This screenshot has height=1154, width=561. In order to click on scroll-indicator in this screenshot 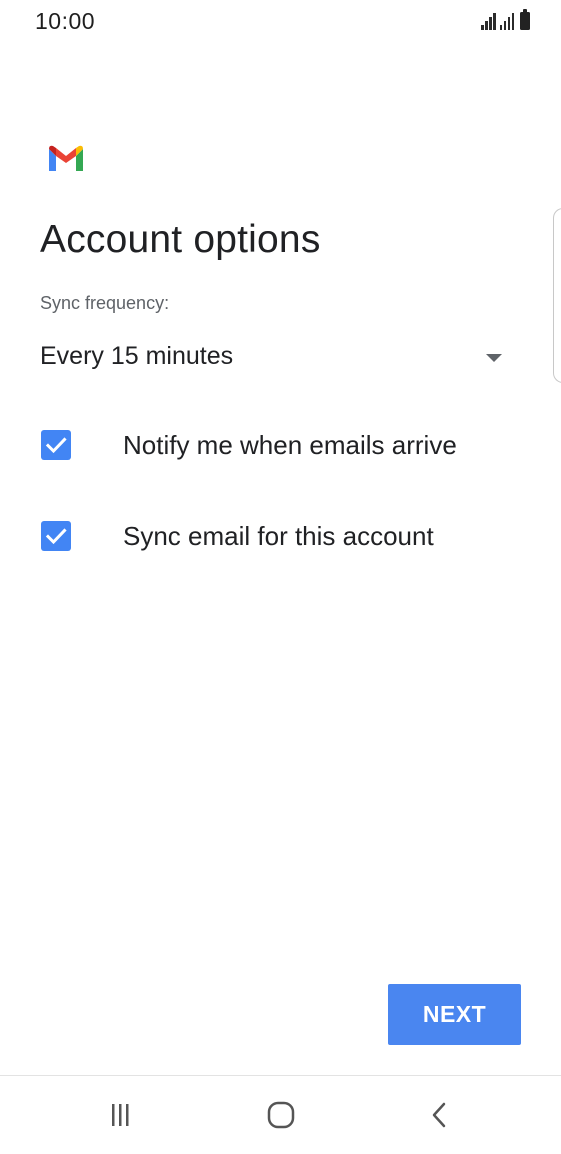, I will do `click(557, 295)`.